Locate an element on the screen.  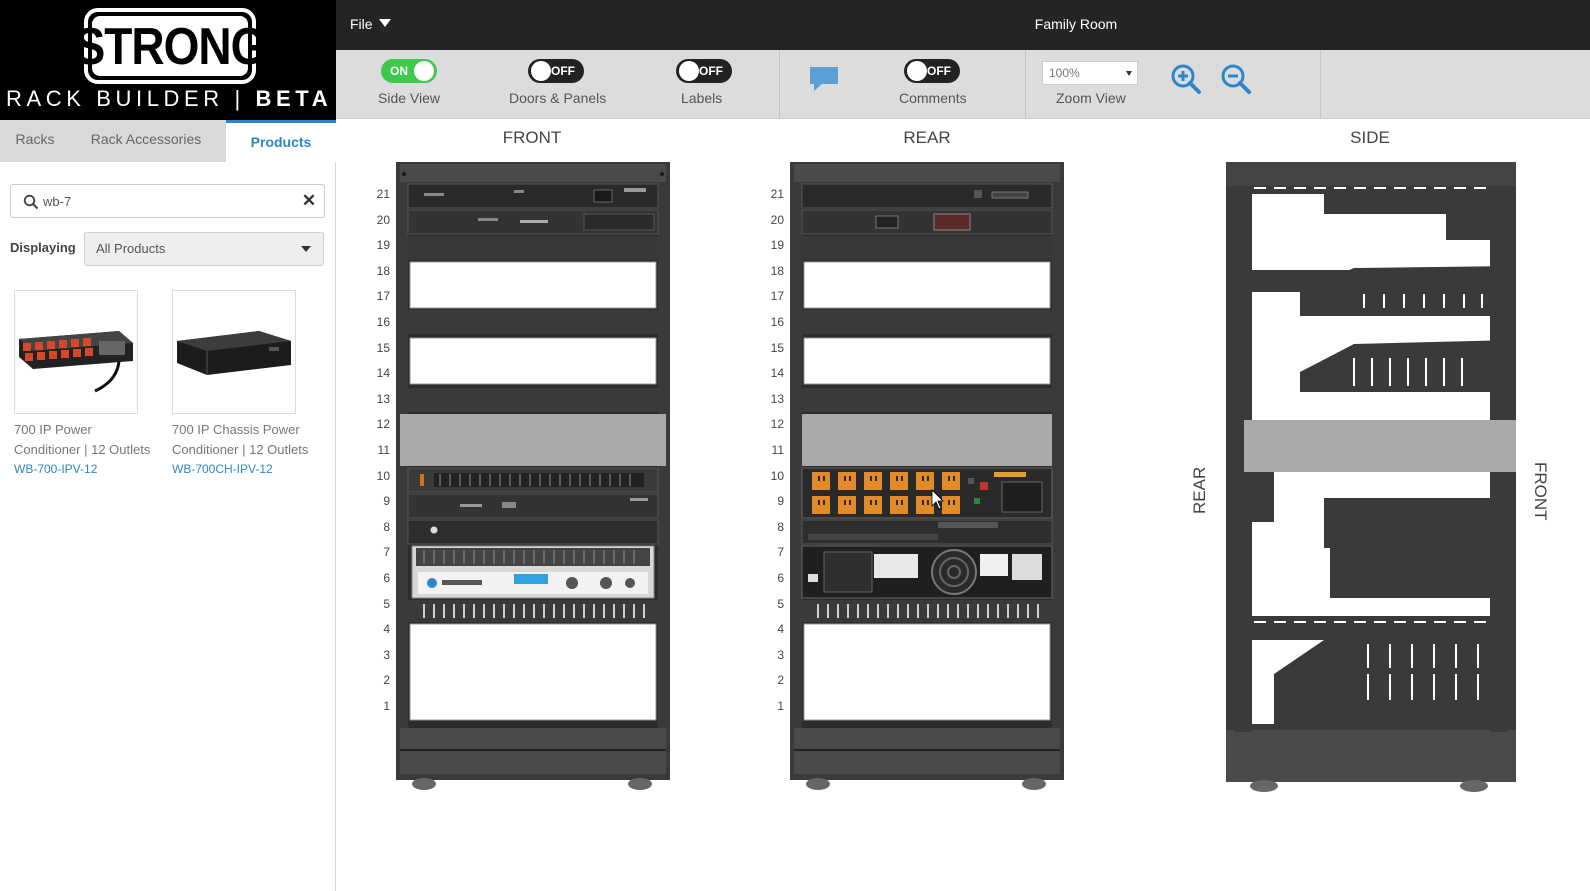
rear-rack is located at coordinates (928, 476).